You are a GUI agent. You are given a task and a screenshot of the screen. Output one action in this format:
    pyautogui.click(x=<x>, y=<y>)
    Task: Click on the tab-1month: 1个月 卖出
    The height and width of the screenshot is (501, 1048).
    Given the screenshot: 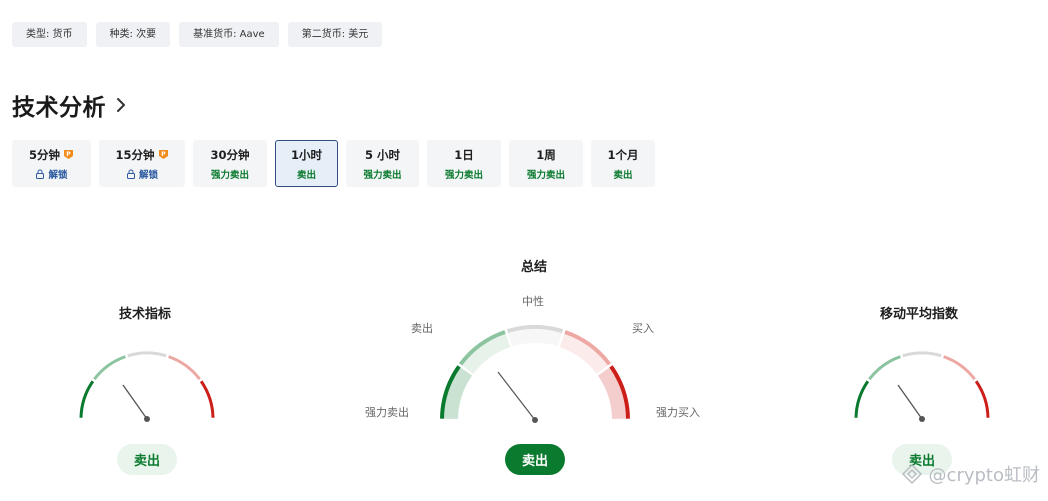 What is the action you would take?
    pyautogui.click(x=623, y=163)
    